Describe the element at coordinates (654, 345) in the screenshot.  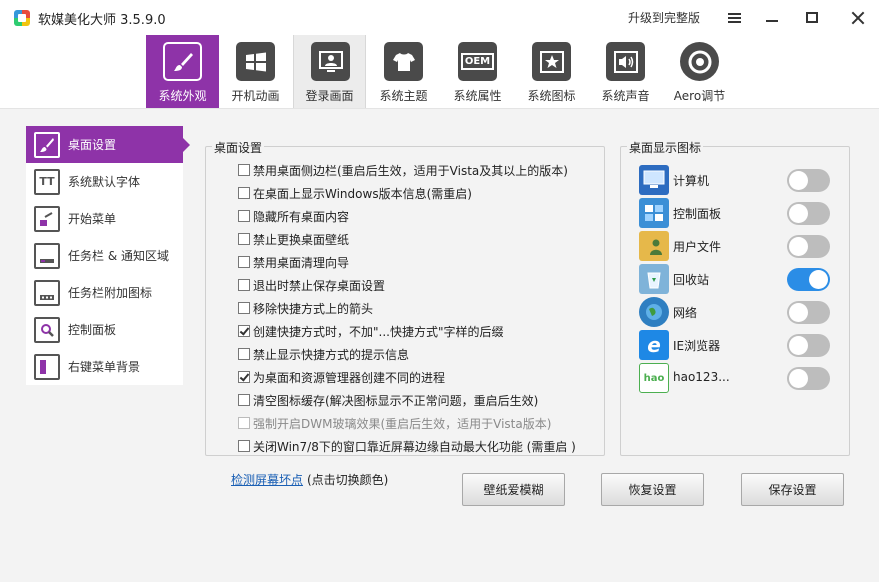
I see `ie-browser-icon: e` at that location.